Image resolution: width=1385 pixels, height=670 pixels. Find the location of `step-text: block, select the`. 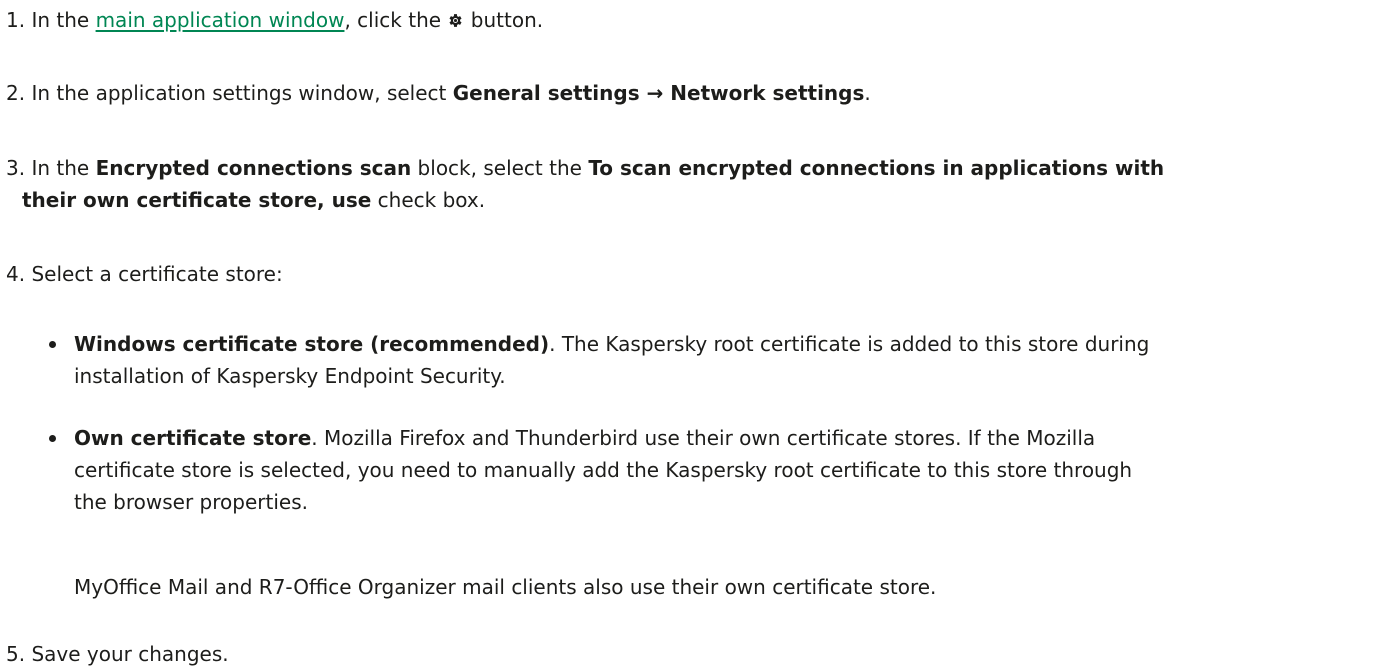

step-text: block, select the is located at coordinates (500, 168).